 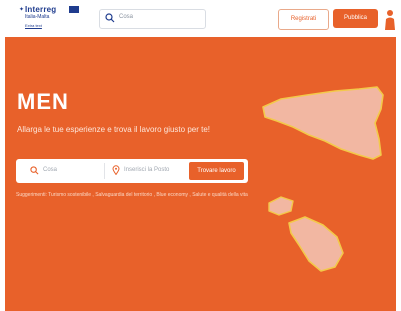 I want to click on logo-line-1: Interreg, so click(x=41, y=9).